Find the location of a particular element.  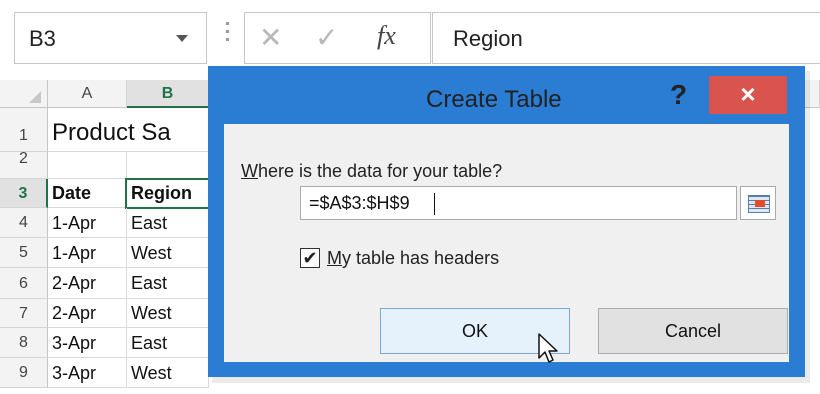

select-all-triangle-icon is located at coordinates (35, 97).